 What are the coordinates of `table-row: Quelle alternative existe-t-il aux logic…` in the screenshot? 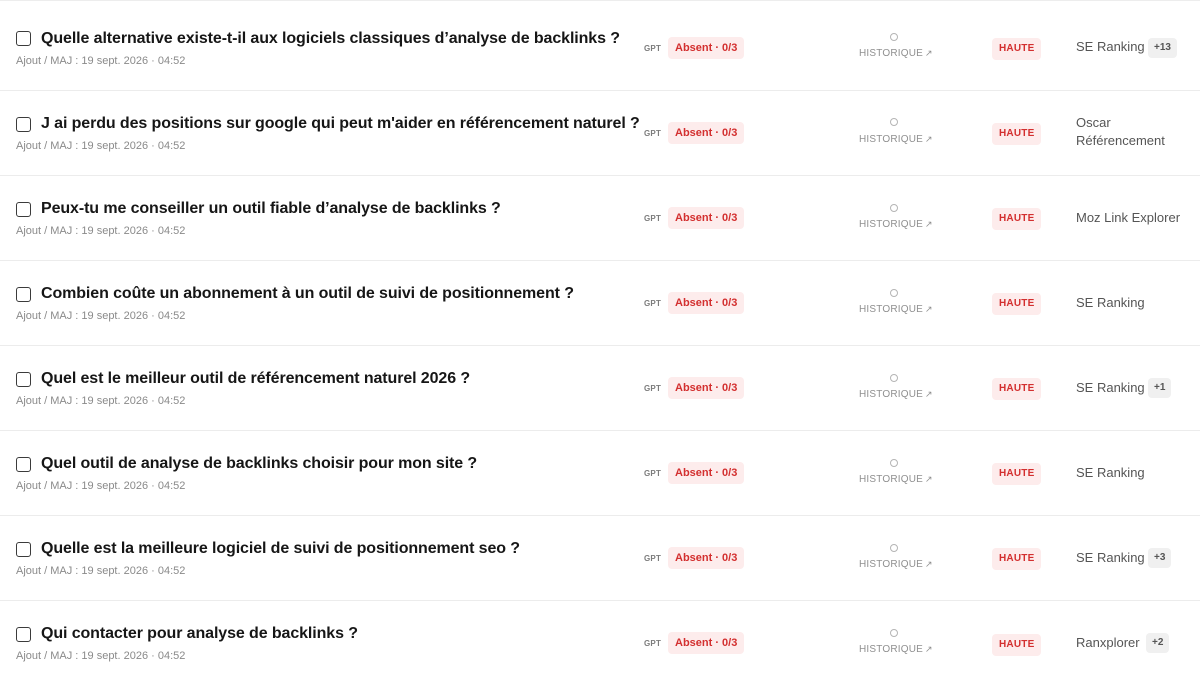 It's located at (600, 45).